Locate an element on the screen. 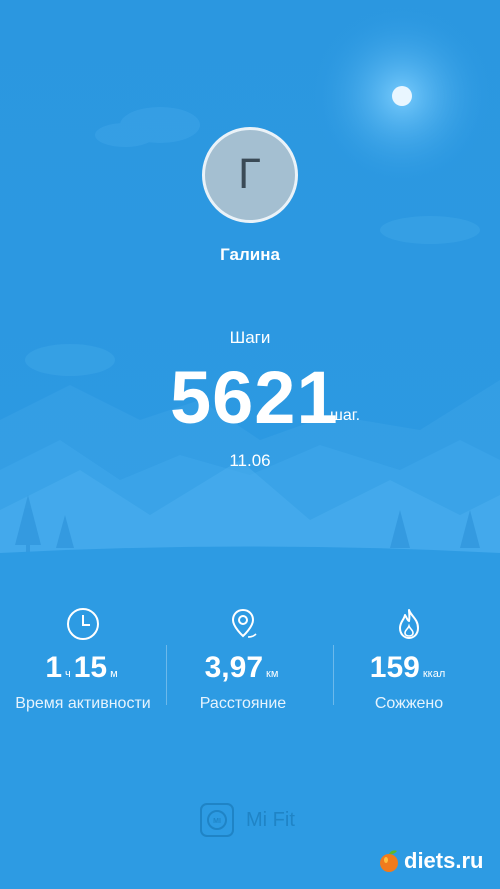 This screenshot has height=889, width=500. distance-value-row: 3,97 км is located at coordinates (243, 668).